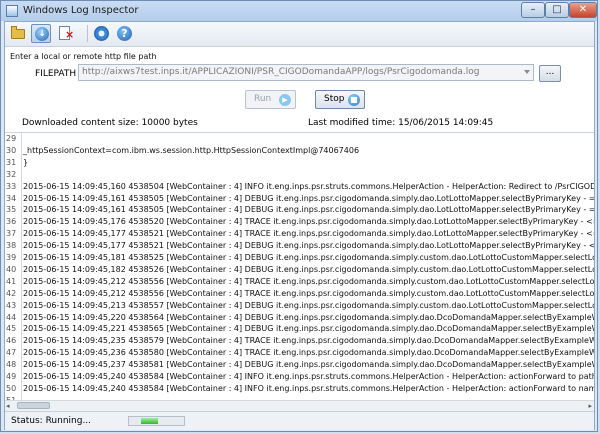  What do you see at coordinates (11, 317) in the screenshot?
I see `line-number: 44` at bounding box center [11, 317].